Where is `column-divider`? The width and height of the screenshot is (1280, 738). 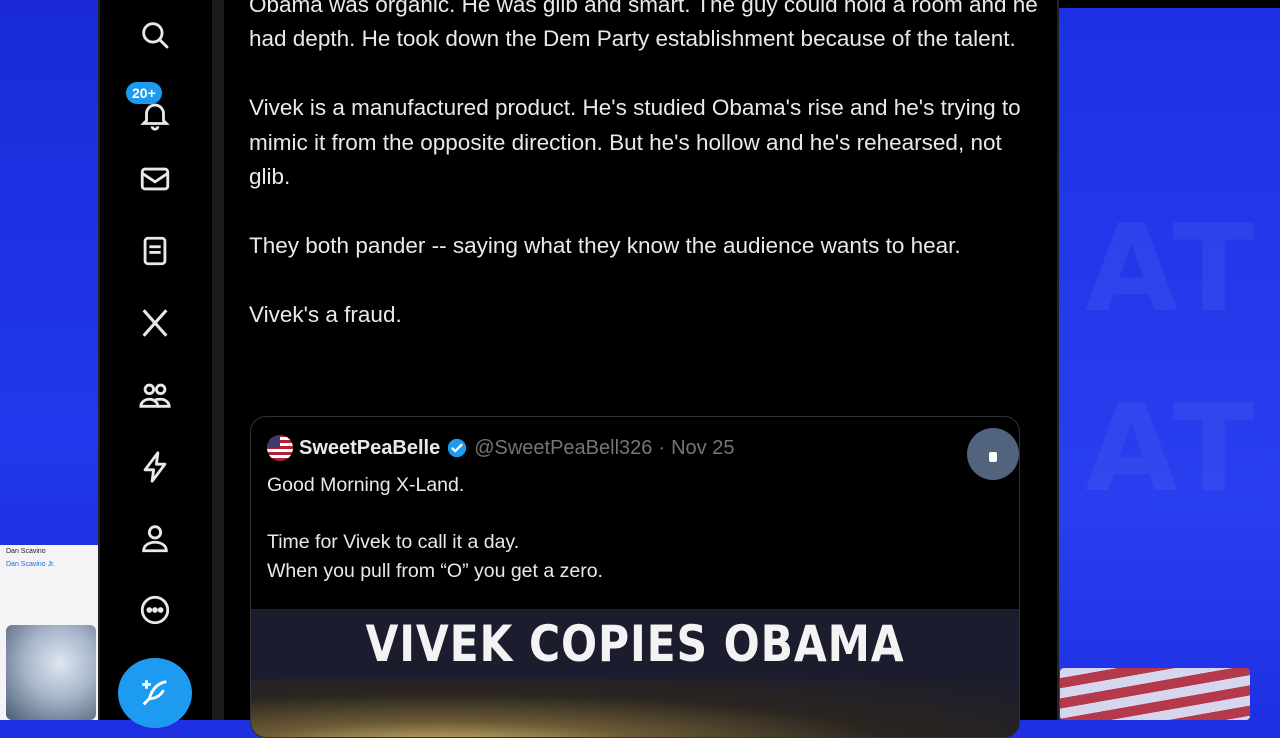
column-divider is located at coordinates (218, 360).